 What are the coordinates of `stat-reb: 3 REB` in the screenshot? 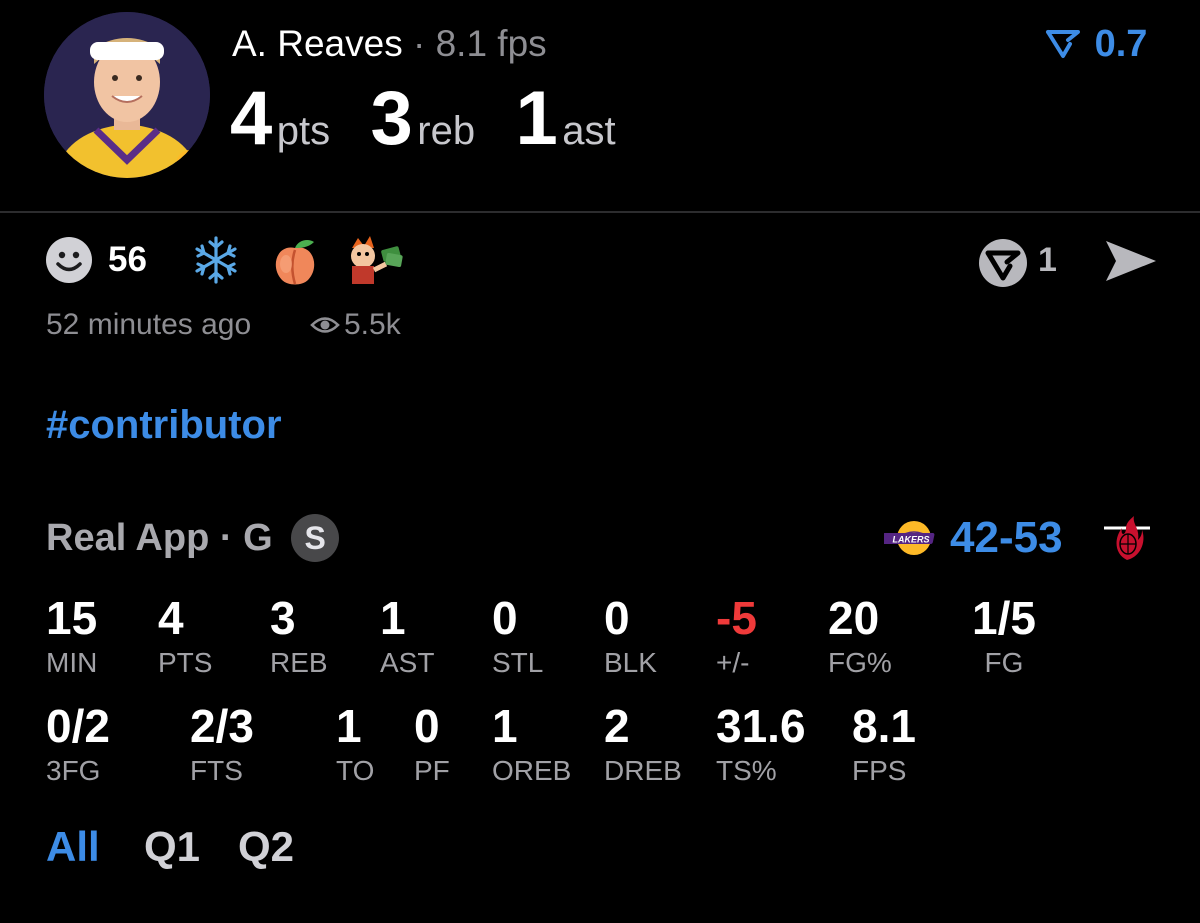 It's located at (299, 636).